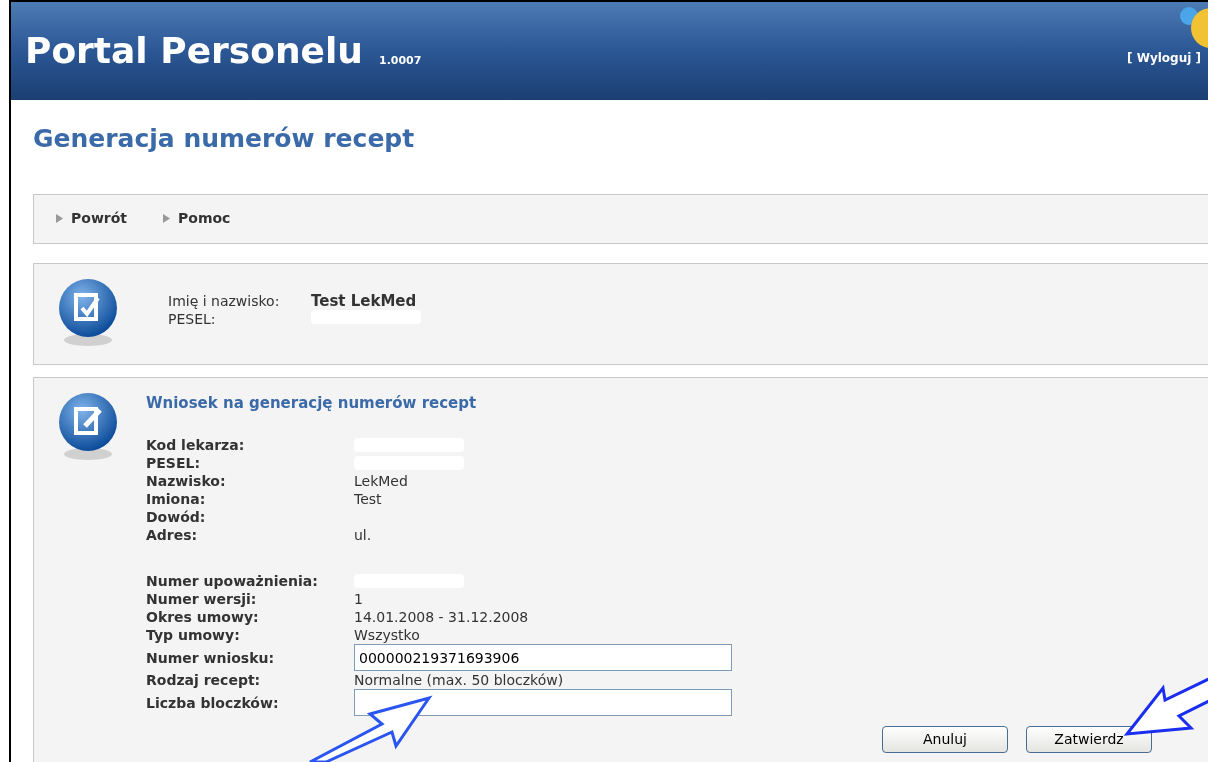 The height and width of the screenshot is (762, 1208). I want to click on field-label: Kod lekarza:, so click(196, 445).